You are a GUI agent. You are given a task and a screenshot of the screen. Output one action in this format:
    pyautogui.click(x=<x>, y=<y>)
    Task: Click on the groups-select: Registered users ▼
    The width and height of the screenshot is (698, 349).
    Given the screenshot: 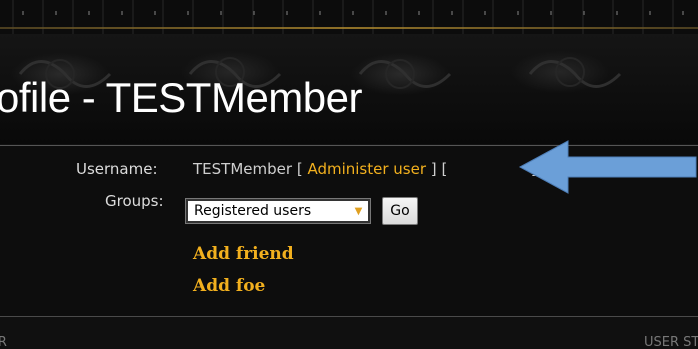 What is the action you would take?
    pyautogui.click(x=278, y=211)
    